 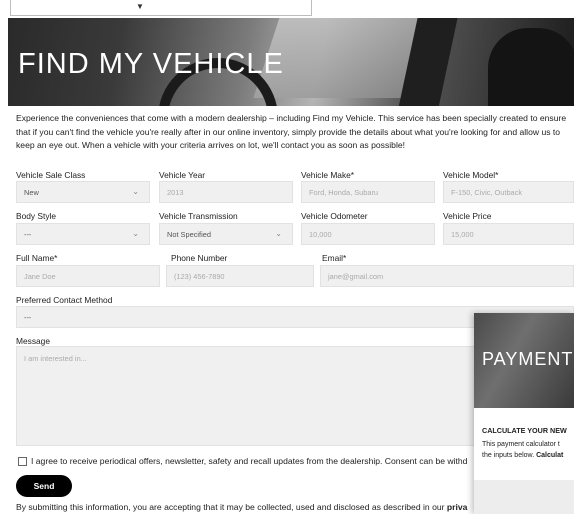 What do you see at coordinates (524, 497) in the screenshot?
I see `payment-widget-footer` at bounding box center [524, 497].